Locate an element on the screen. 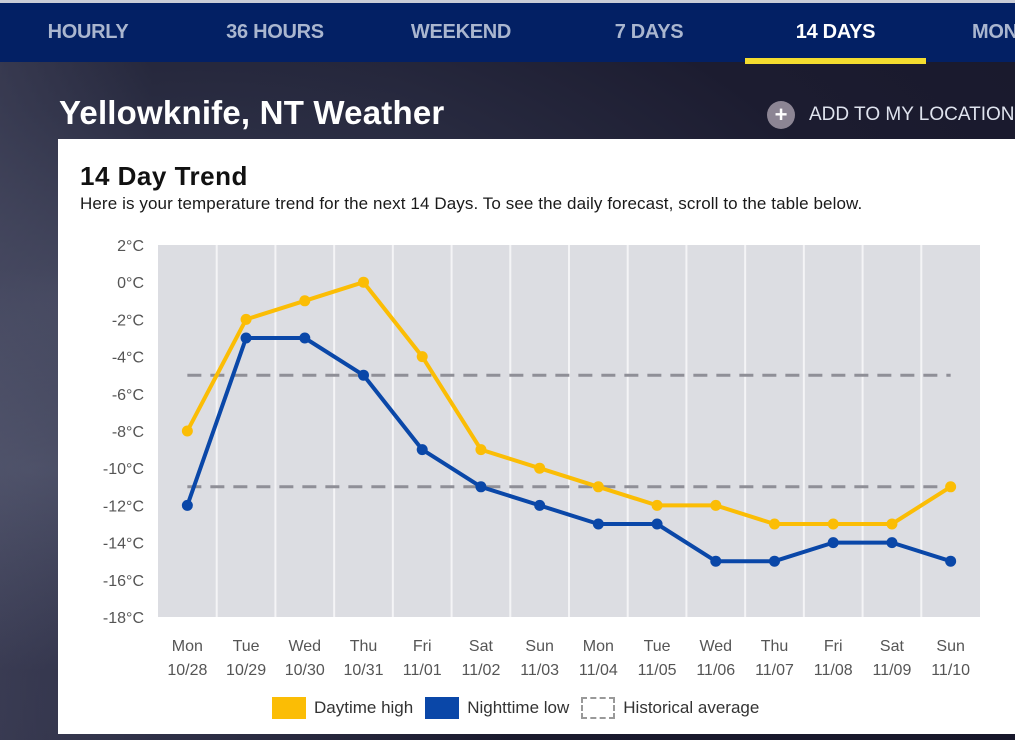 This screenshot has height=740, width=1015. y-tick-label: 0°C is located at coordinates (130, 283).